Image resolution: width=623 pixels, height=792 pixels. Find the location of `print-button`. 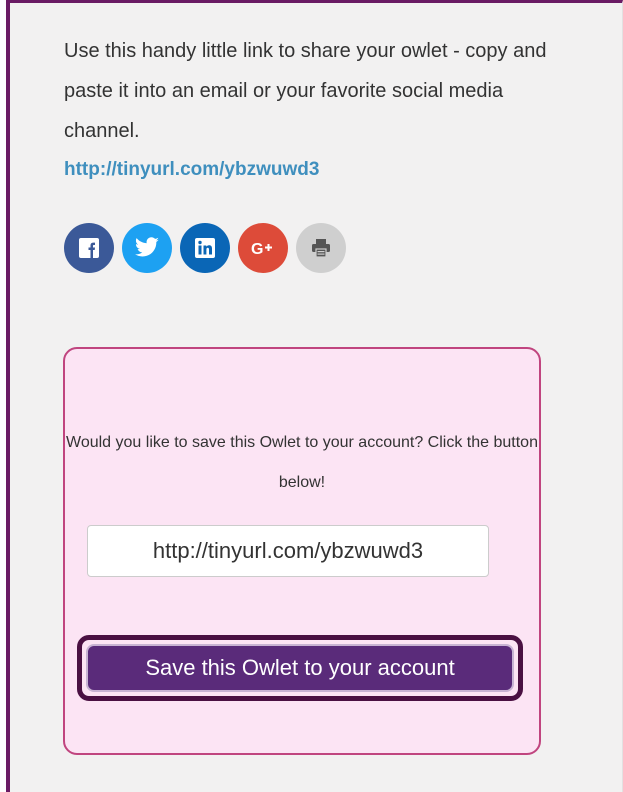

print-button is located at coordinates (321, 248).